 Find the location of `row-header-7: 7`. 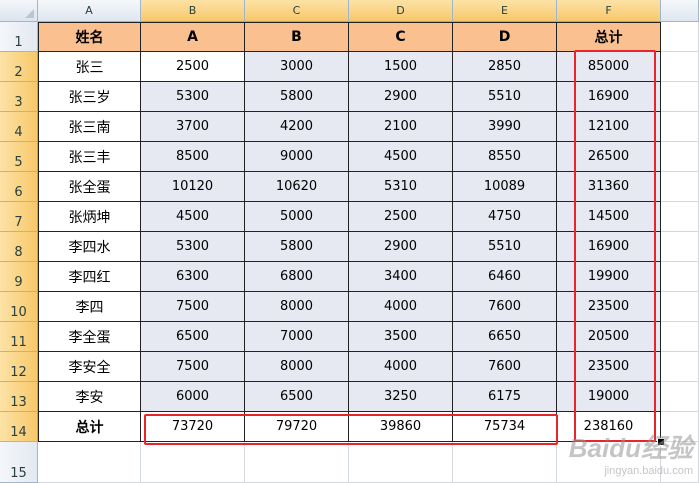

row-header-7: 7 is located at coordinates (19, 217).